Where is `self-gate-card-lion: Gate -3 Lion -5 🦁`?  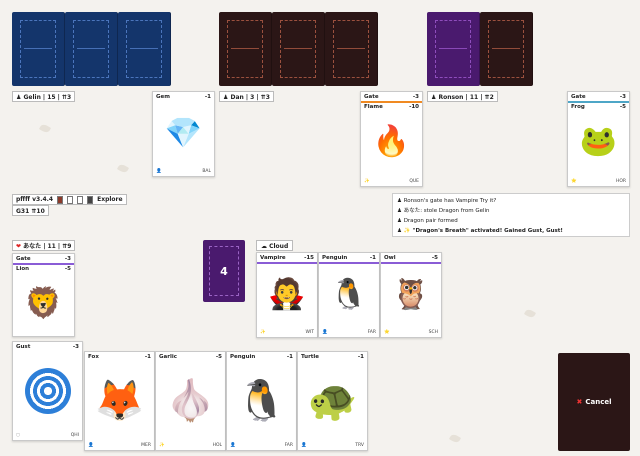 self-gate-card-lion: Gate -3 Lion -5 🦁 is located at coordinates (43, 295).